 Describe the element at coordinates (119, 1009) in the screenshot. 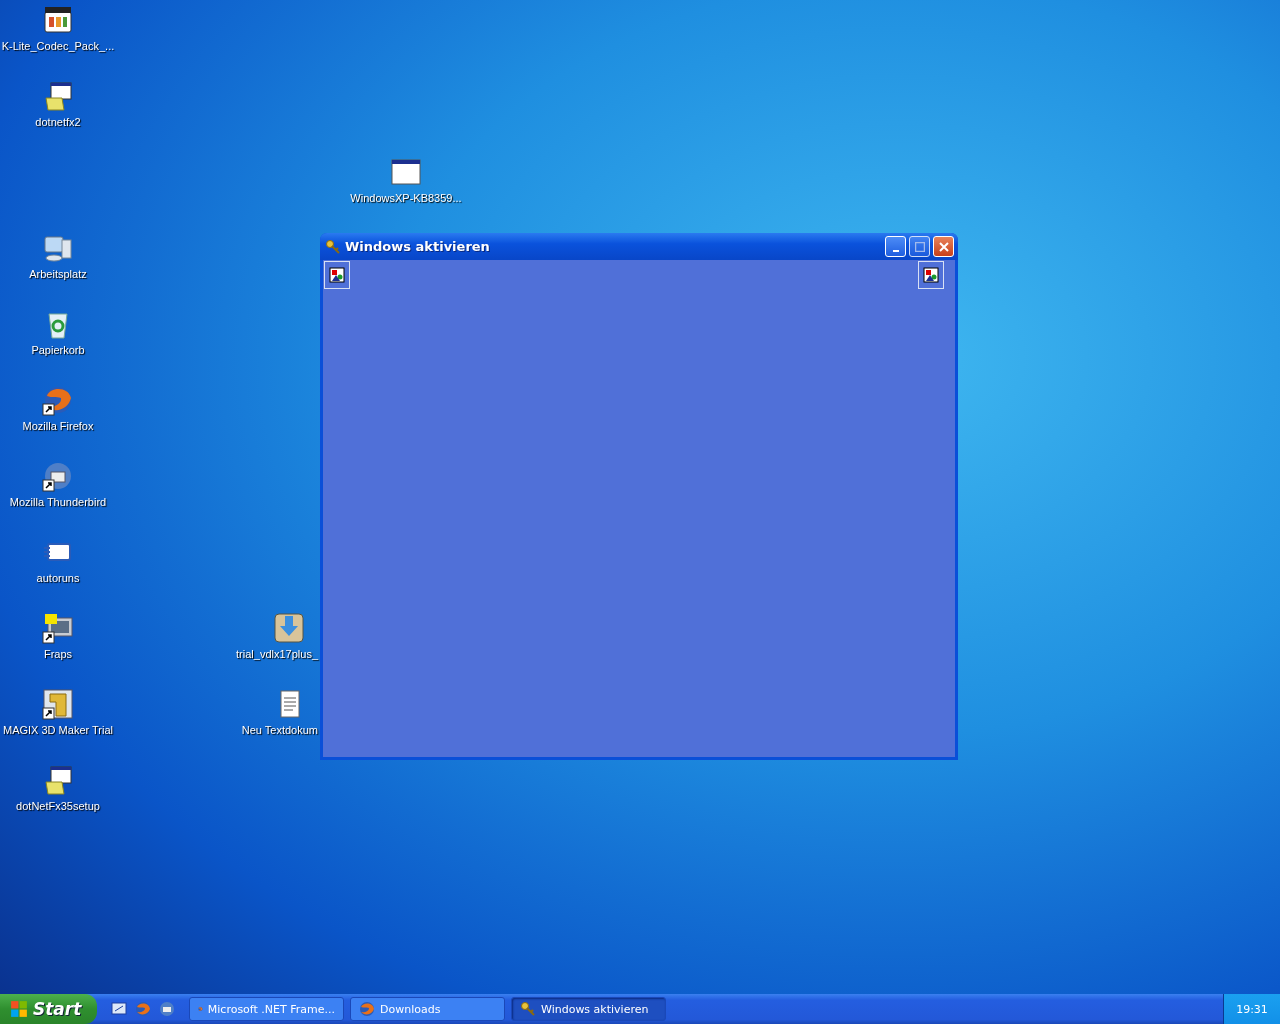

I see `desktop-icon` at that location.